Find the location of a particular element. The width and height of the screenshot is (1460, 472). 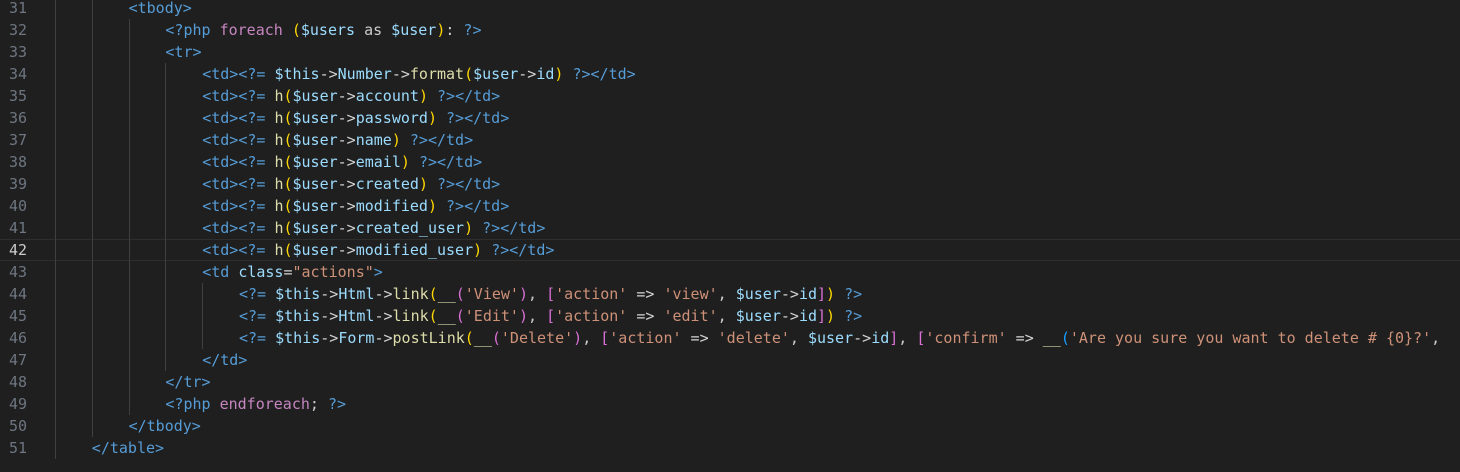

code-token: </table> is located at coordinates (128, 448).